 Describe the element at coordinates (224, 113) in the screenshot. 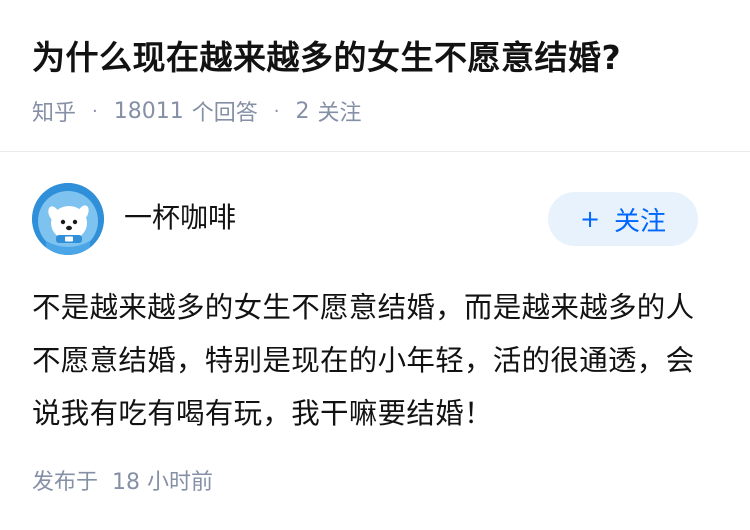

I see `answer-count-label: 个回答` at that location.